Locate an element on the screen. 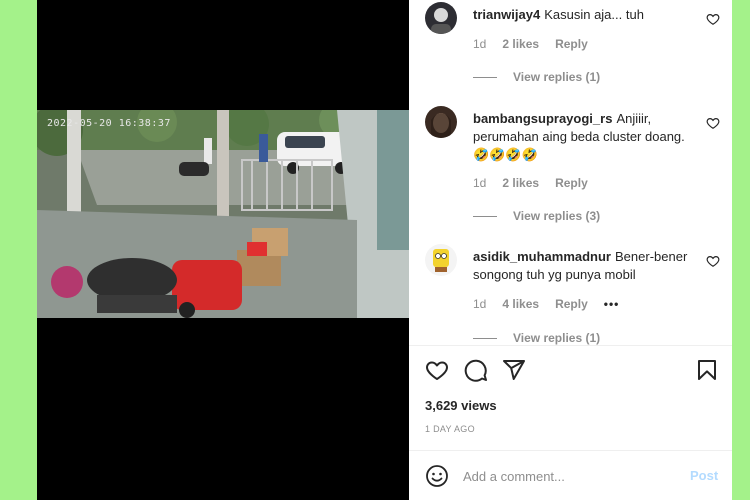 Image resolution: width=750 pixels, height=500 pixels. actions-divider is located at coordinates (570, 345).